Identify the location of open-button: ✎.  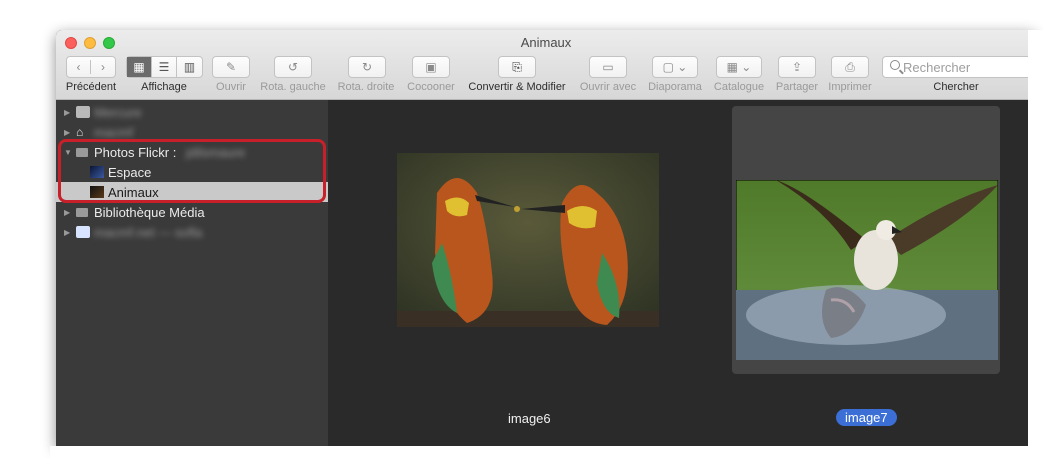
(231, 67).